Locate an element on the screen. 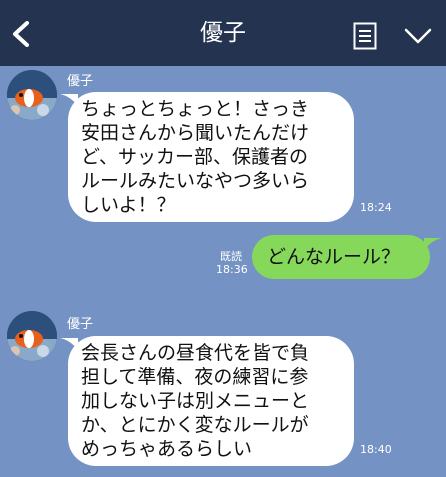  bubble-tail is located at coordinates (433, 244).